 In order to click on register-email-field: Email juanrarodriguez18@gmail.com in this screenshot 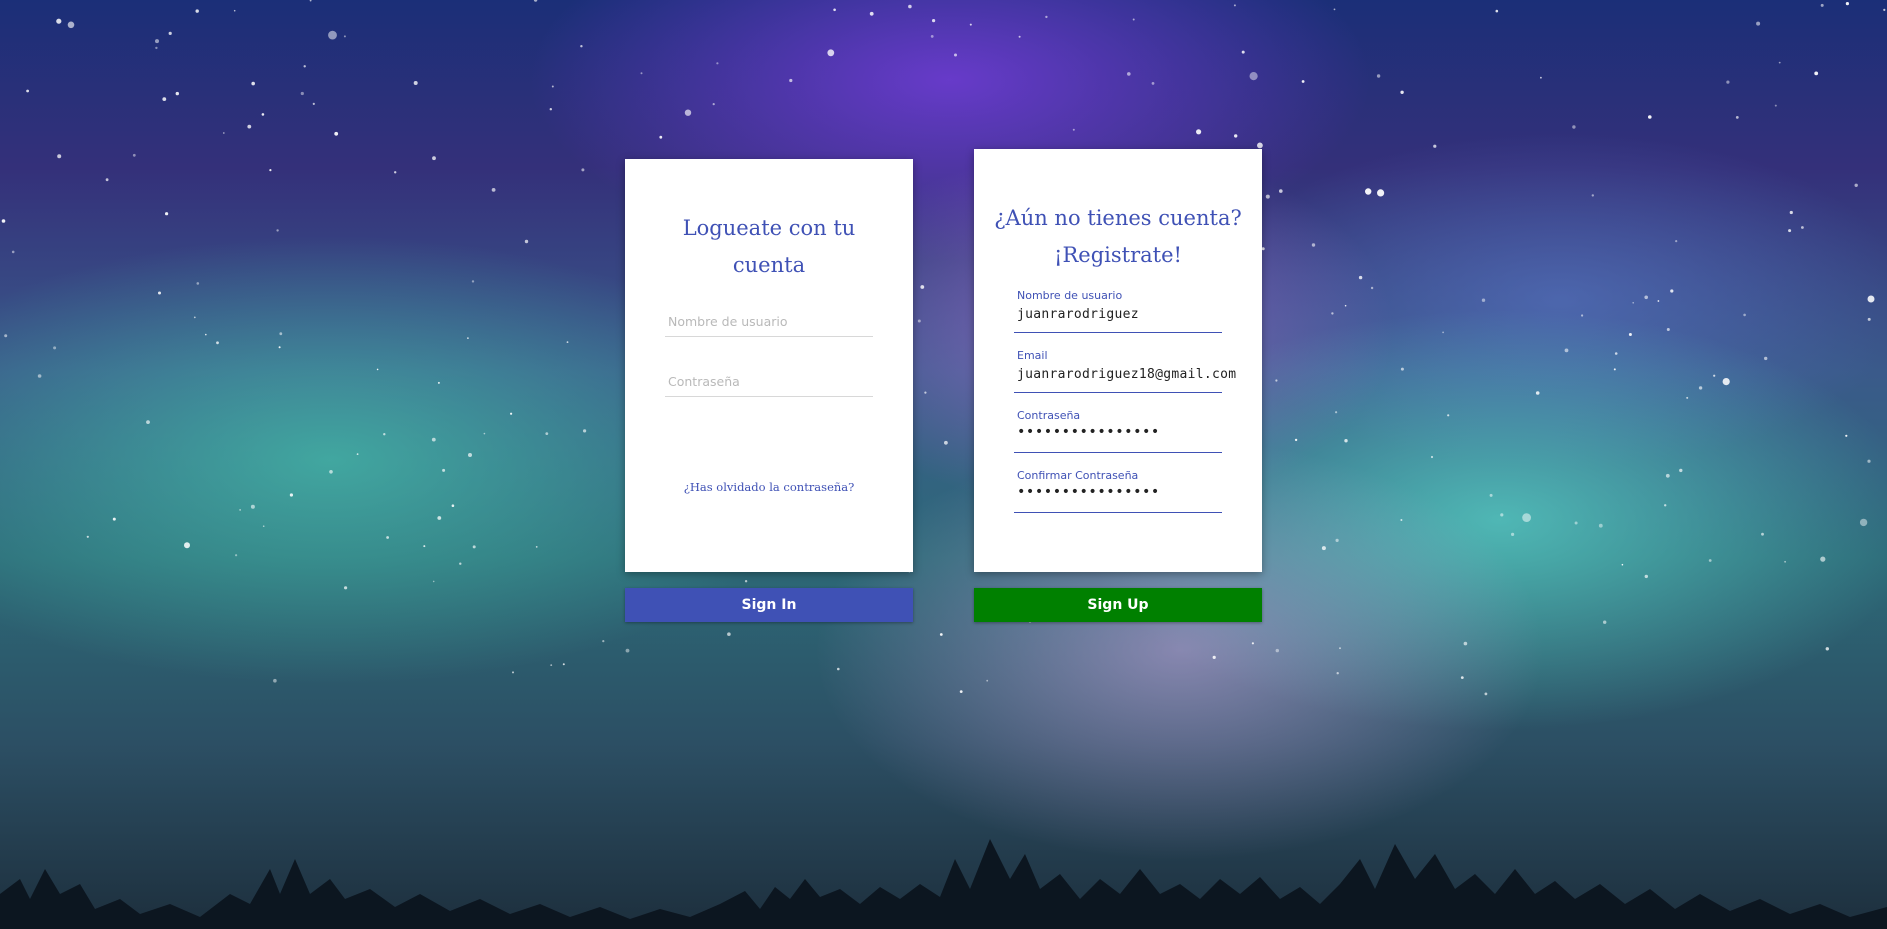, I will do `click(1125, 371)`.